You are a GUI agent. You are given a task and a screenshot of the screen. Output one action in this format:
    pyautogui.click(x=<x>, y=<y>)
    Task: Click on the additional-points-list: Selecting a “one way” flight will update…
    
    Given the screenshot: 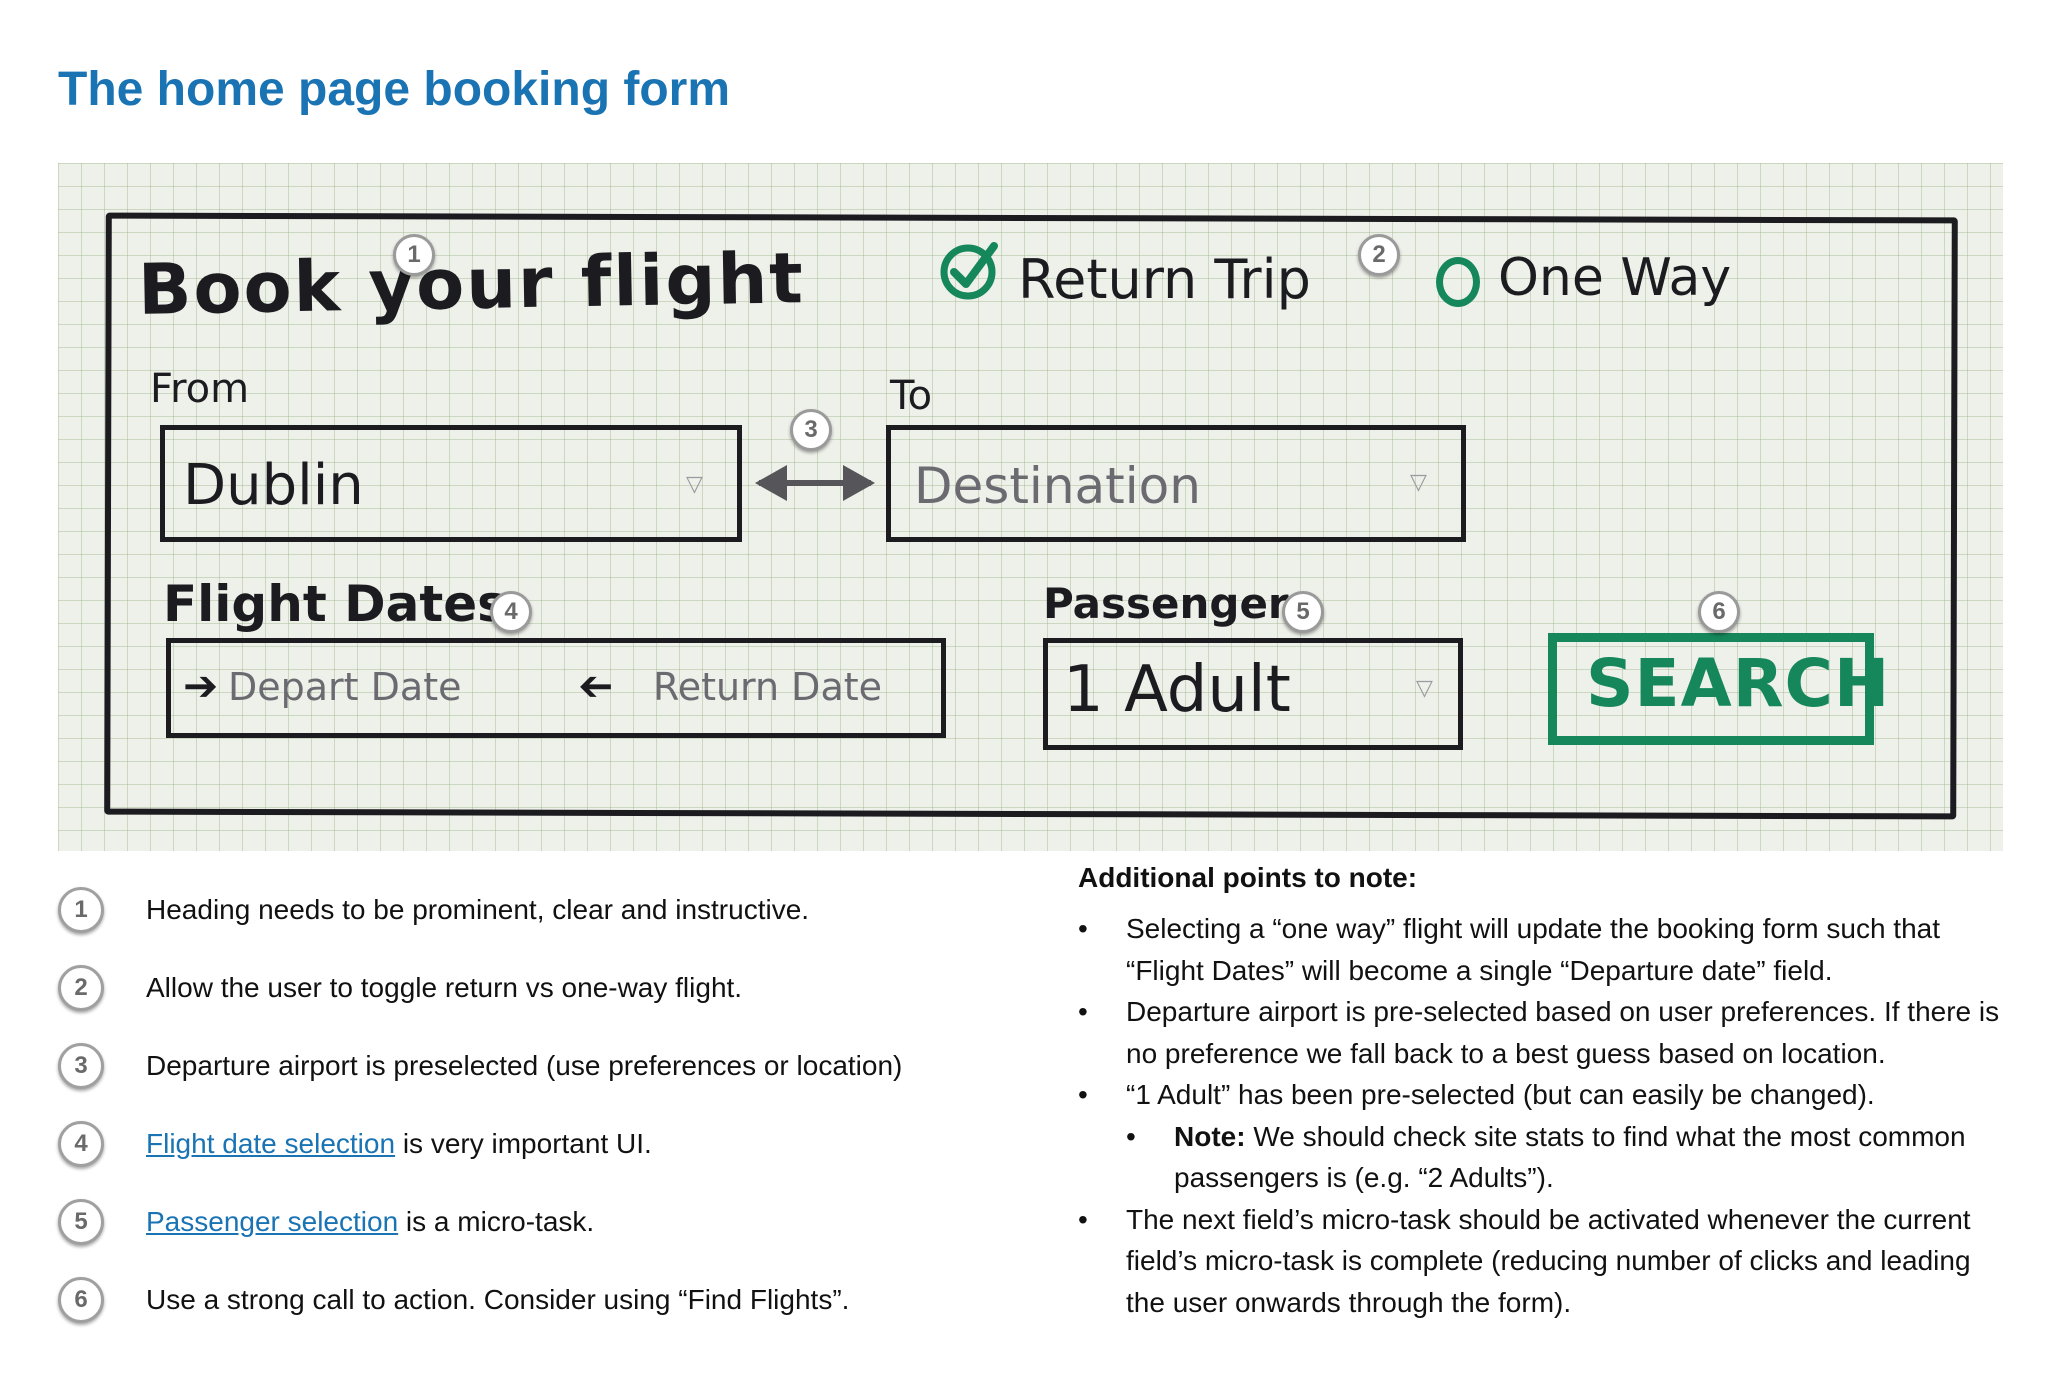 What is the action you would take?
    pyautogui.click(x=1543, y=1115)
    